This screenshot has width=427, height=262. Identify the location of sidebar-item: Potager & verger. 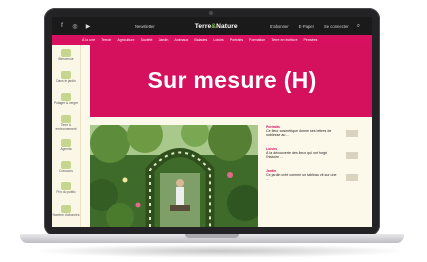
(66, 99).